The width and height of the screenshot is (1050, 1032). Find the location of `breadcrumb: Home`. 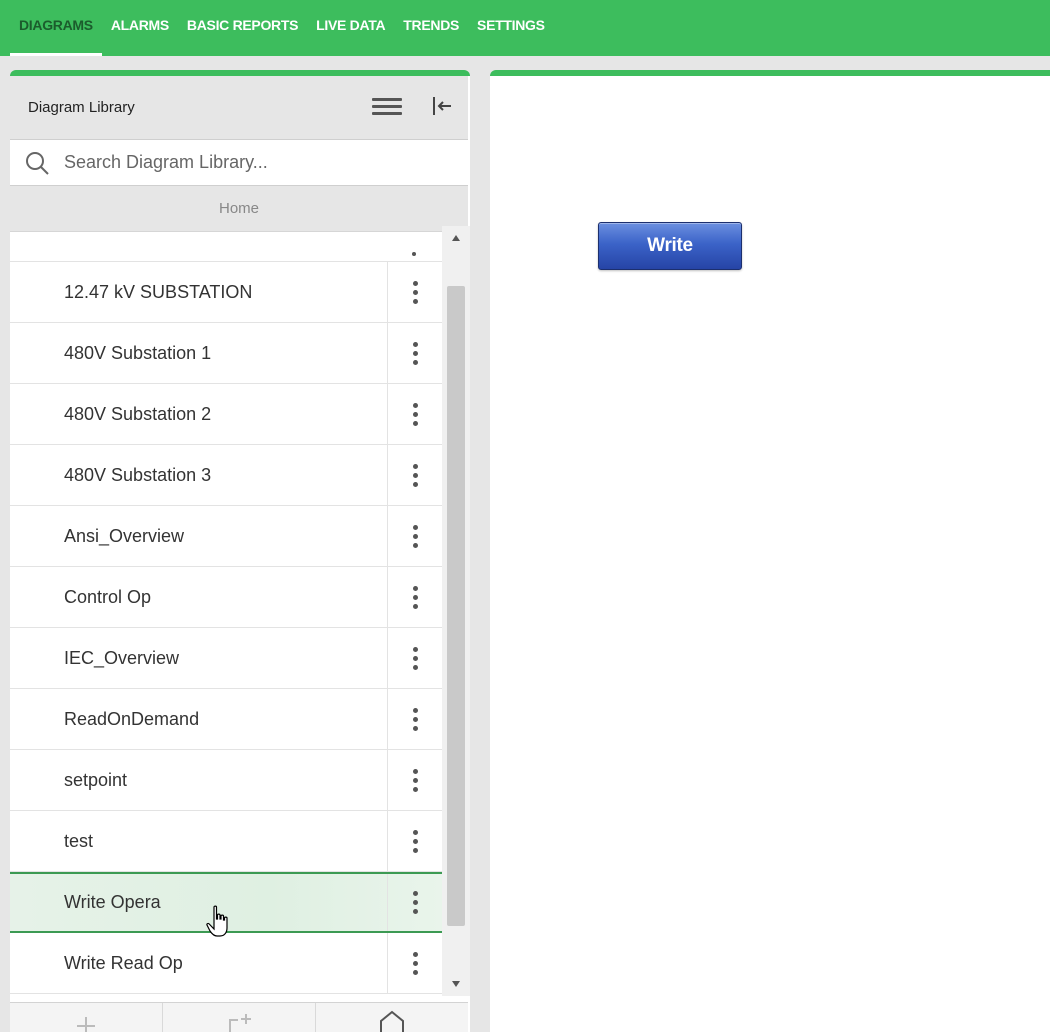

breadcrumb: Home is located at coordinates (239, 209).